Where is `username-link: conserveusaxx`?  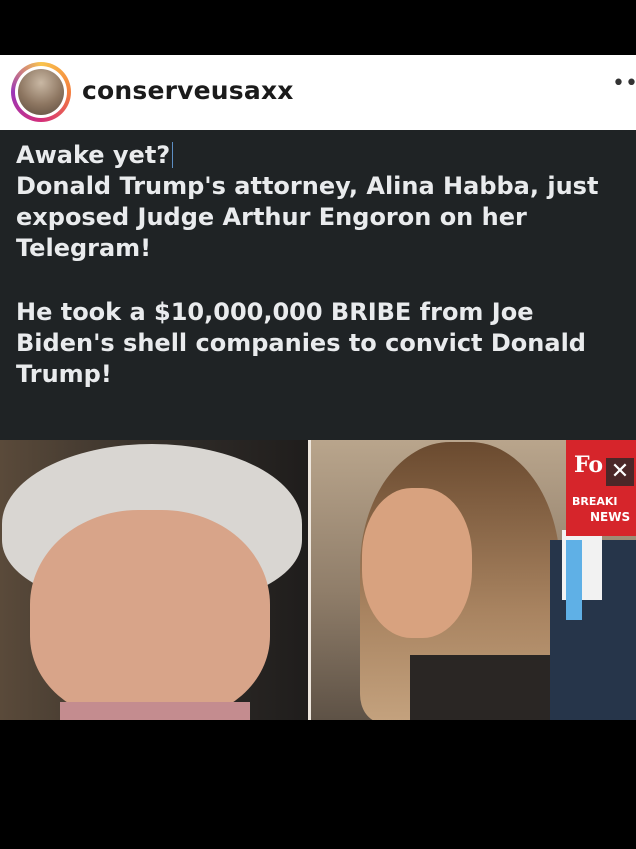 username-link: conserveusaxx is located at coordinates (188, 90).